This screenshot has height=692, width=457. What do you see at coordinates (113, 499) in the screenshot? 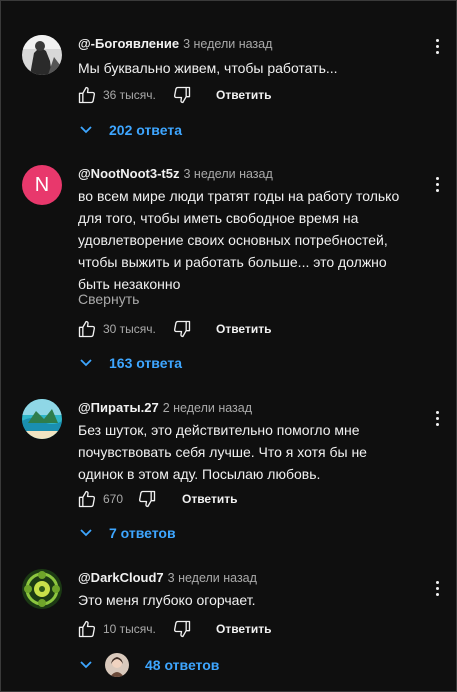
I see `like-count: 670` at bounding box center [113, 499].